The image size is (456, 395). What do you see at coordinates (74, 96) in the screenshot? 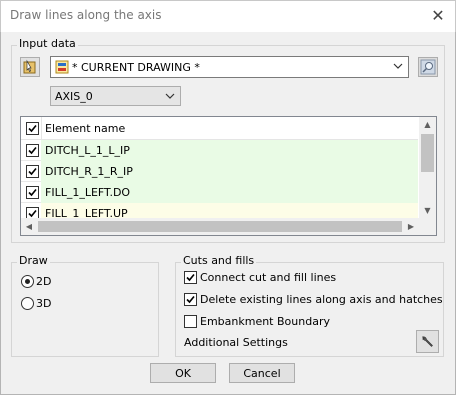
I see `axis-select-value: AXIS_0` at bounding box center [74, 96].